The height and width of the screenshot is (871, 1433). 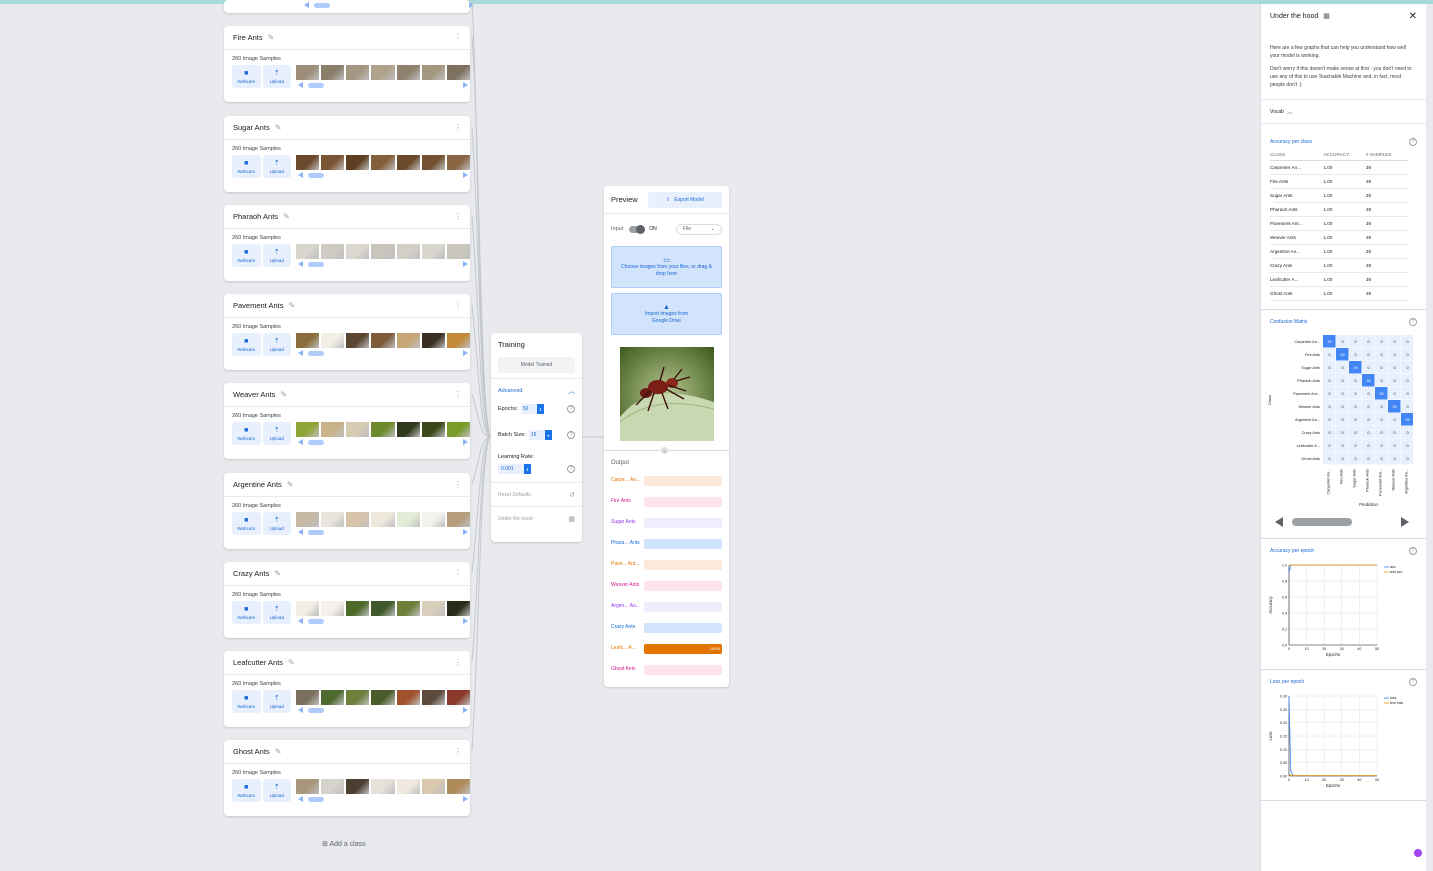 I want to click on vocab-toggle: Vocab ︿, so click(x=1343, y=112).